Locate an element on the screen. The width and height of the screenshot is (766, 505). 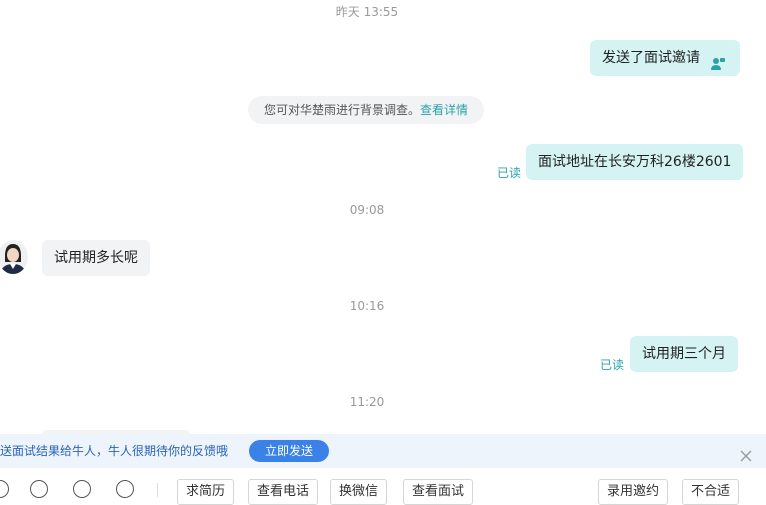
request-resume-button: 求简历 is located at coordinates (206, 492).